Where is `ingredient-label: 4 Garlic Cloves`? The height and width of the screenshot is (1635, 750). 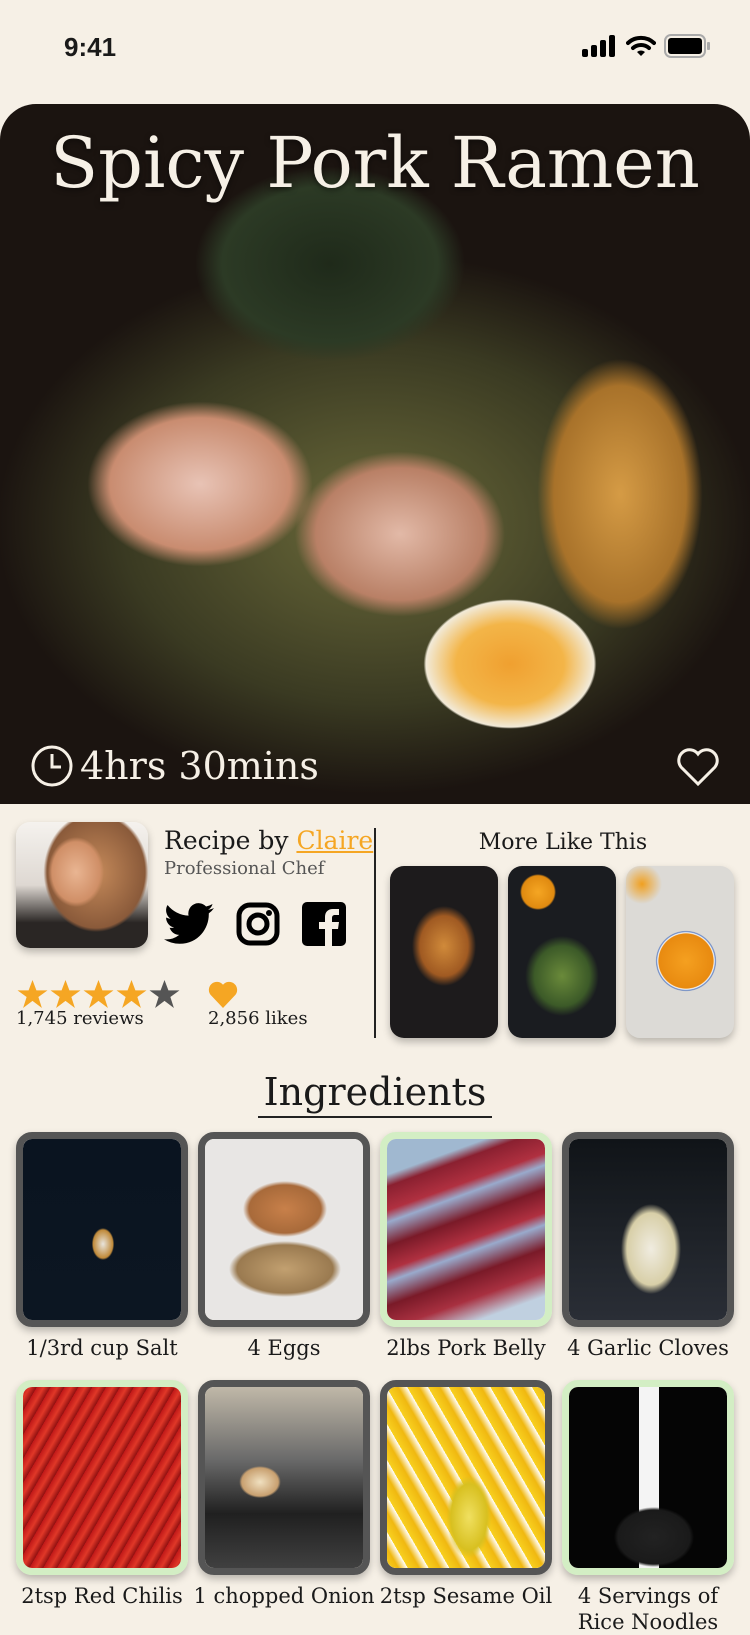
ingredient-label: 4 Garlic Cloves is located at coordinates (648, 1348).